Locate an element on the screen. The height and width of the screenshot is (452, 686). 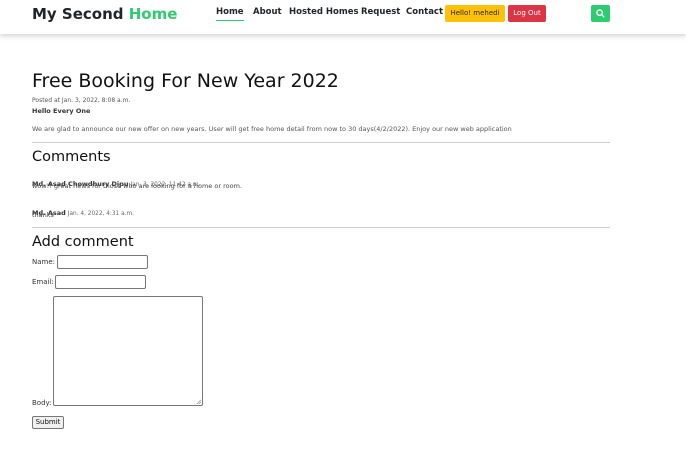
logout-button: Log Out is located at coordinates (527, 13).